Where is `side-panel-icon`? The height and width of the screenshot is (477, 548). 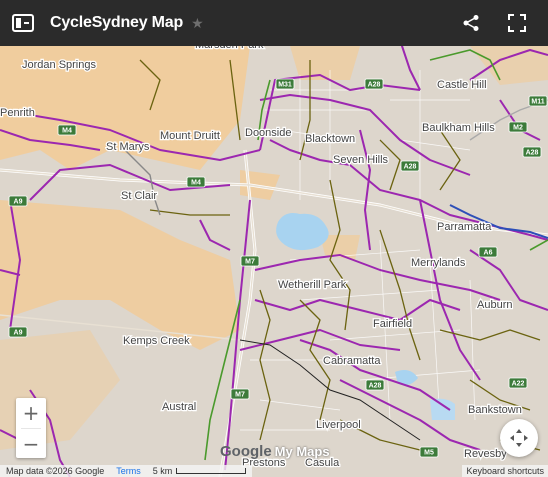
side-panel-icon is located at coordinates (23, 23).